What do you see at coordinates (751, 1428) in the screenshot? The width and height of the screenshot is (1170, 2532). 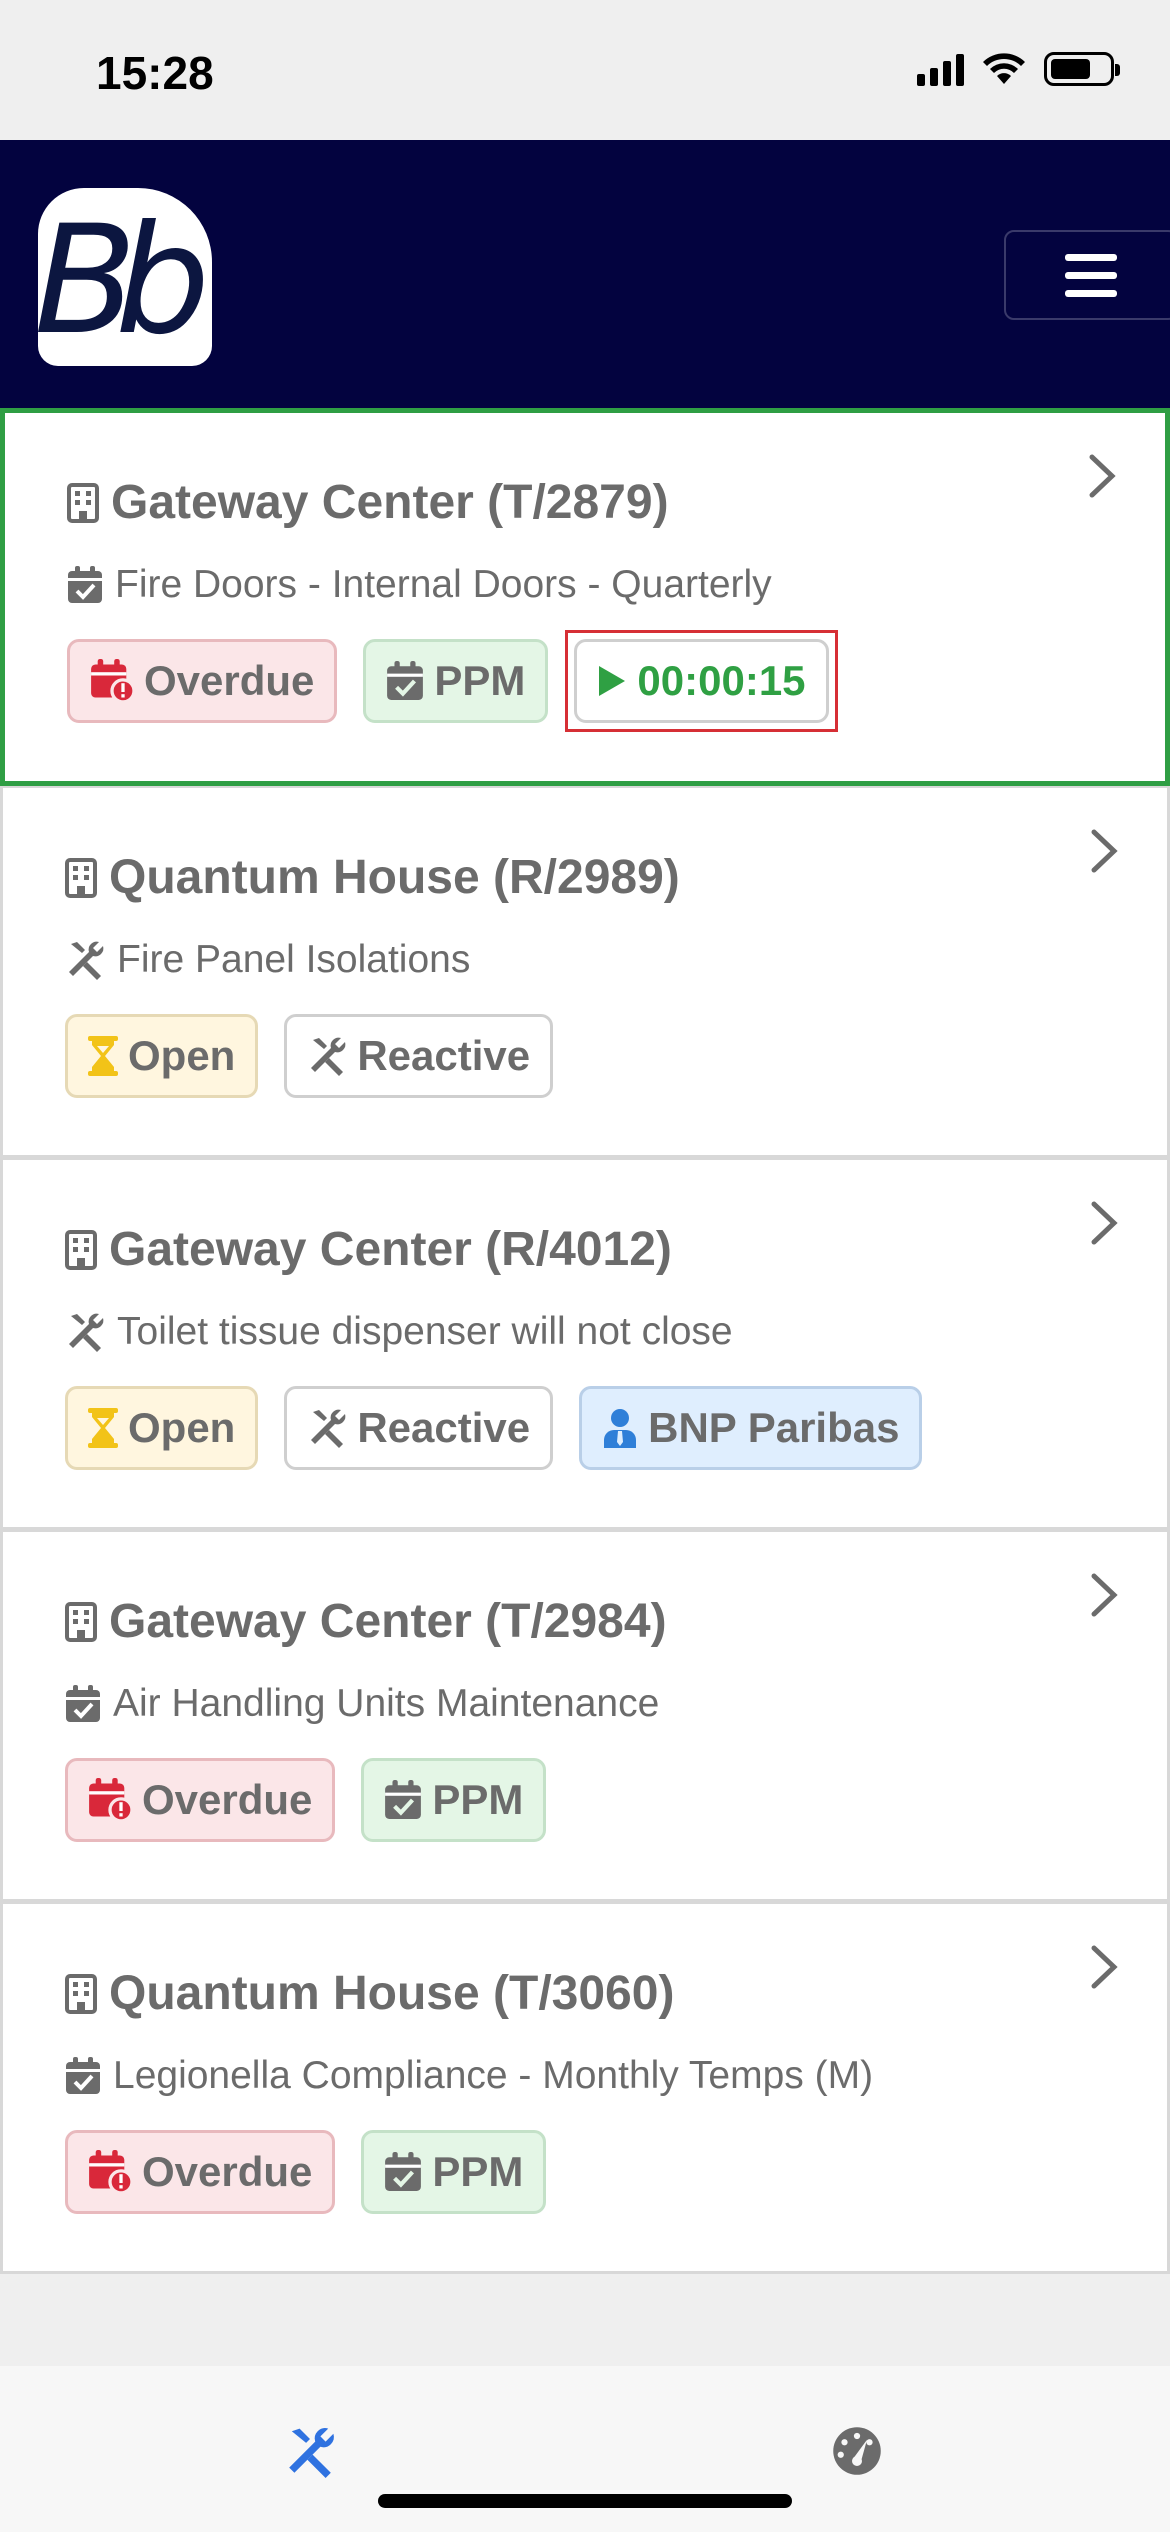 I see `client-badge: BNP Paribas` at bounding box center [751, 1428].